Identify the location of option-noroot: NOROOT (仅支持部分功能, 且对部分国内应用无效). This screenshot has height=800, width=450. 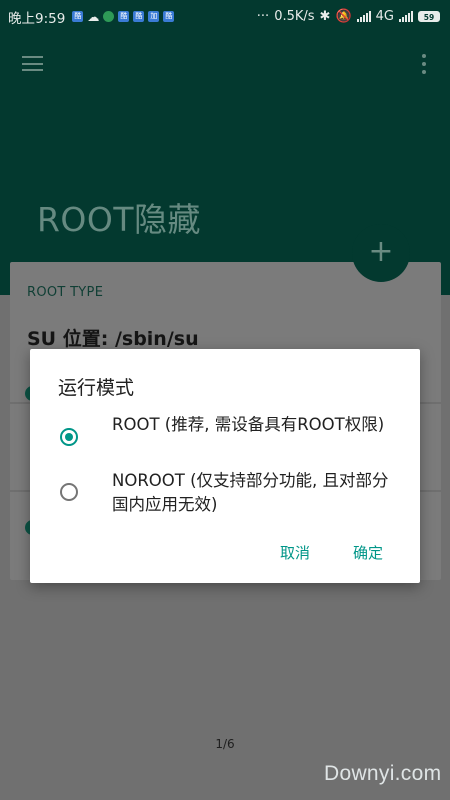
(225, 495).